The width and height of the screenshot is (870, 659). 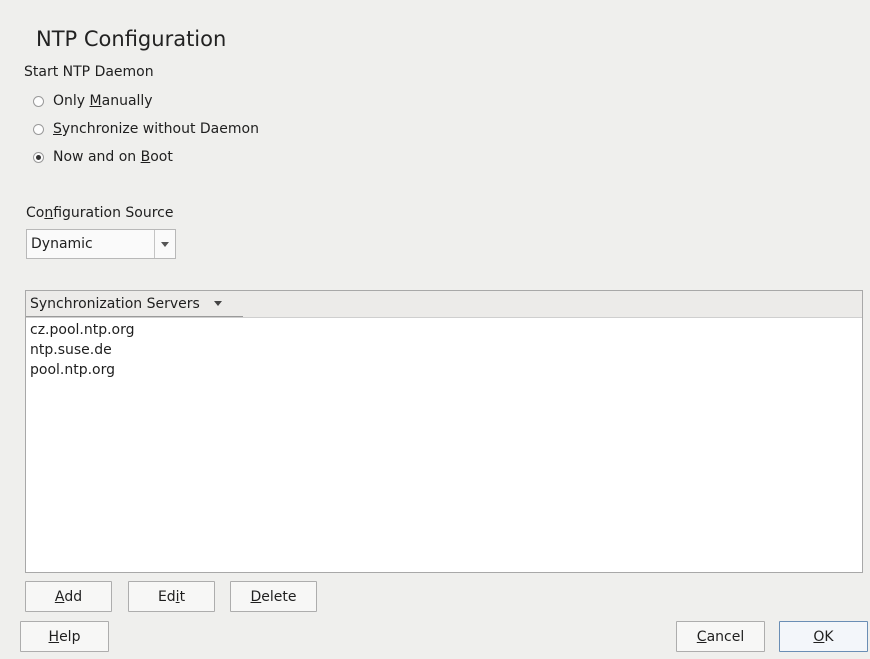 What do you see at coordinates (100, 213) in the screenshot?
I see `config-source-label: Configuration Source` at bounding box center [100, 213].